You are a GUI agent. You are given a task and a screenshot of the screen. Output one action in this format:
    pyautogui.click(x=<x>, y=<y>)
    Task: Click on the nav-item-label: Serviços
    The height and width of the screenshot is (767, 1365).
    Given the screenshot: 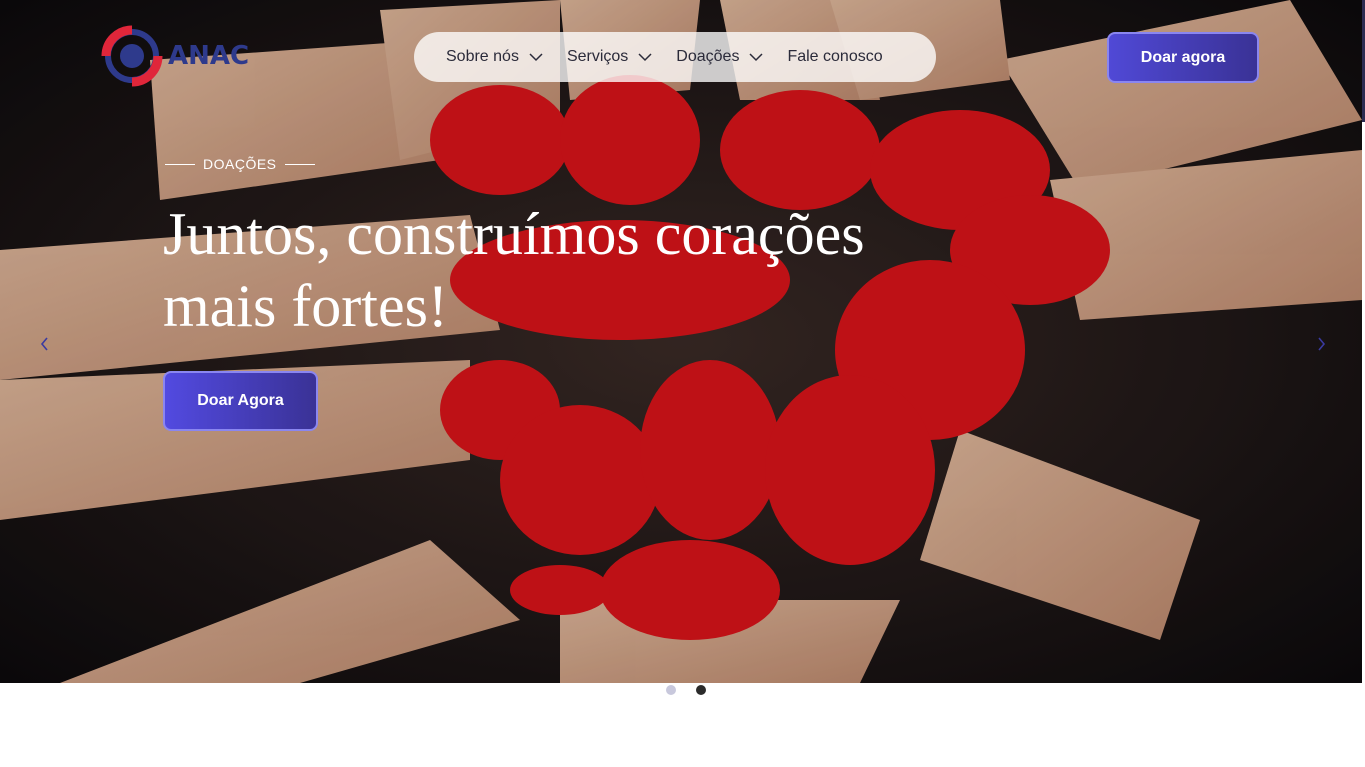 What is the action you would take?
    pyautogui.click(x=597, y=56)
    